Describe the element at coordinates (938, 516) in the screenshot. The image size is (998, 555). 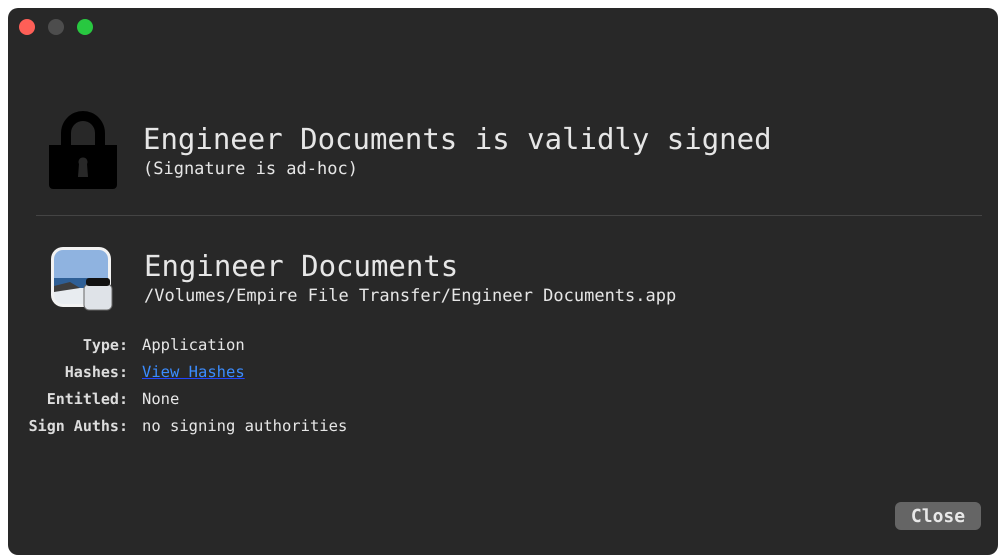
I see `close-button: Close` at that location.